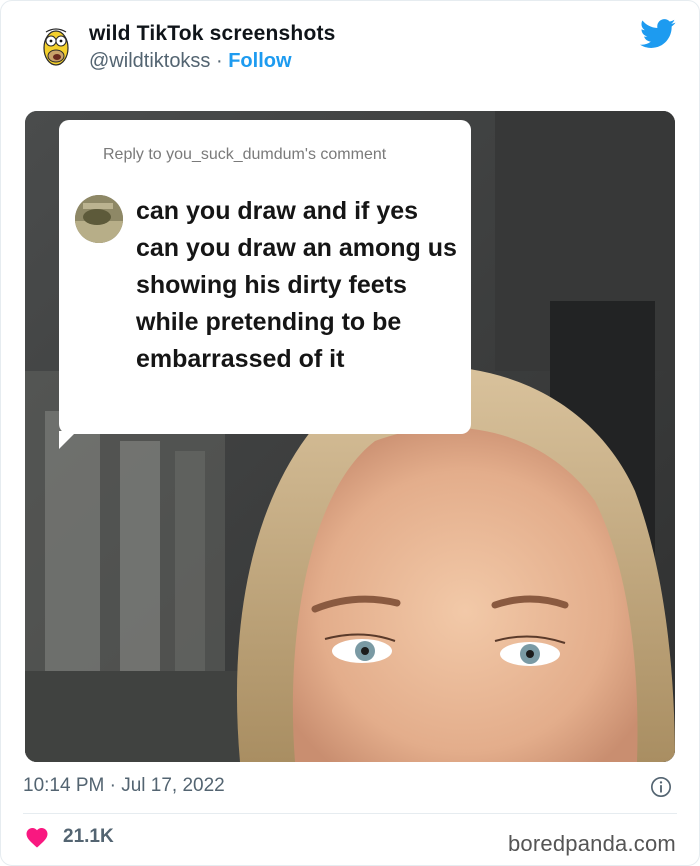 The width and height of the screenshot is (700, 866). Describe the element at coordinates (245, 154) in the screenshot. I see `reply-to-label: Reply to you_suck_dumdum's comment` at that location.